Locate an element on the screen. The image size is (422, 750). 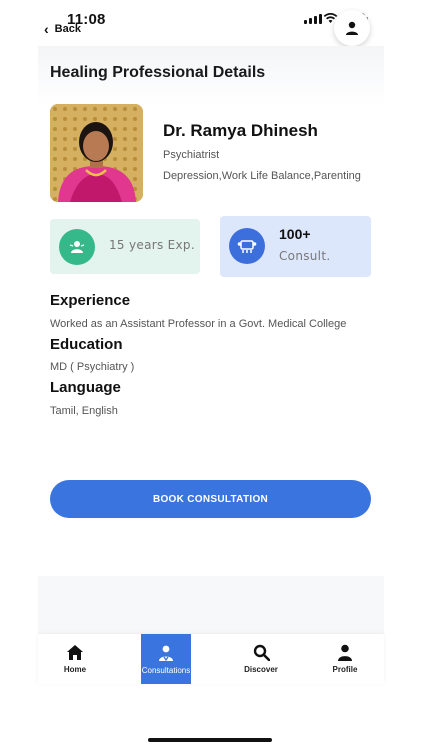
doctor-specialty: Psychiatrist is located at coordinates (191, 155).